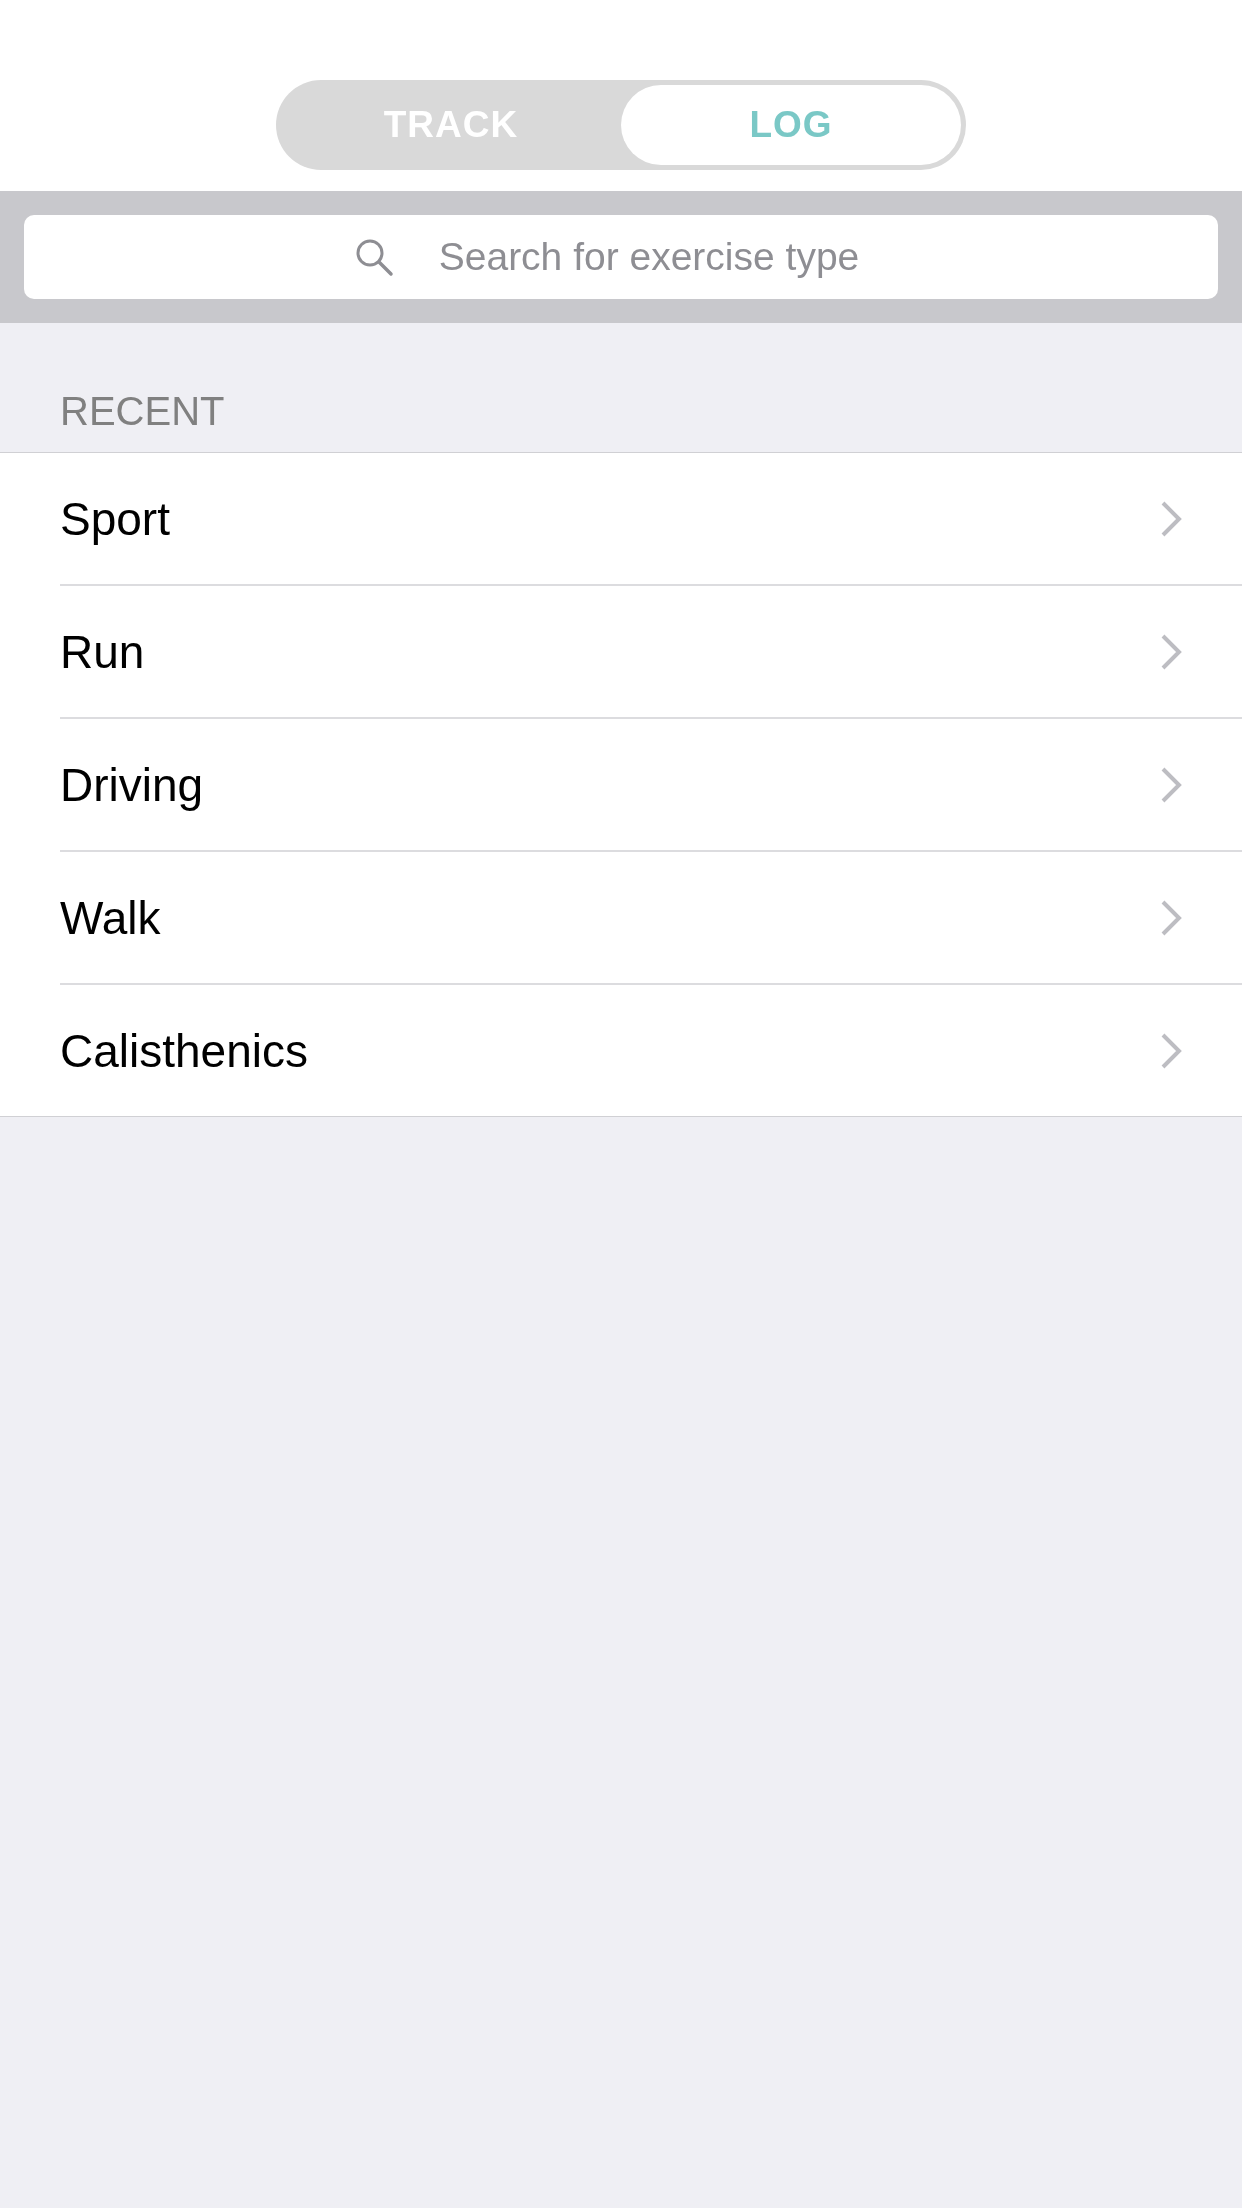 This screenshot has width=1242, height=2208. I want to click on exercise-label: Sport, so click(610, 518).